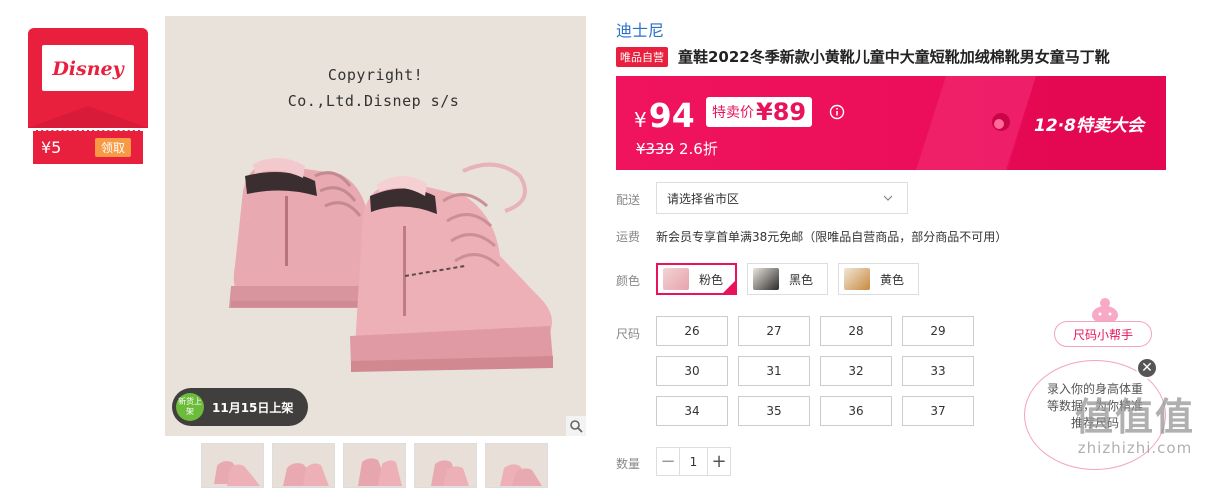  Describe the element at coordinates (628, 281) in the screenshot. I see `color-label: 颜色` at that location.